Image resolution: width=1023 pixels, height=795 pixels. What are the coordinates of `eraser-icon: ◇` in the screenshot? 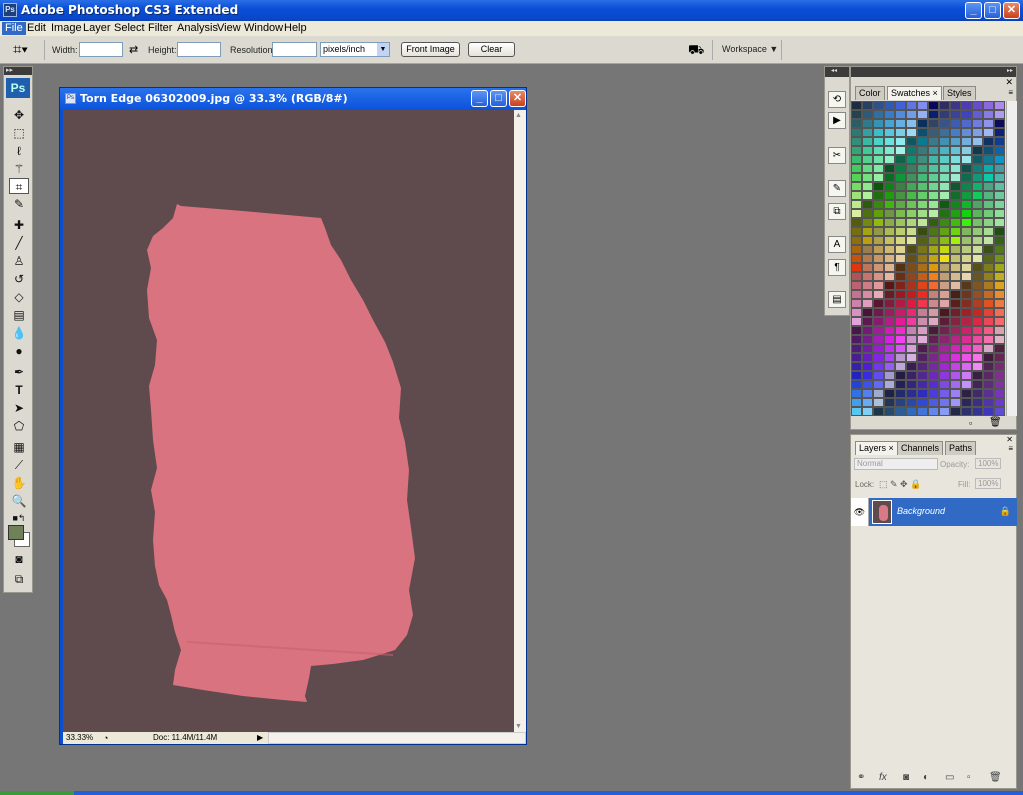 It's located at (19, 297).